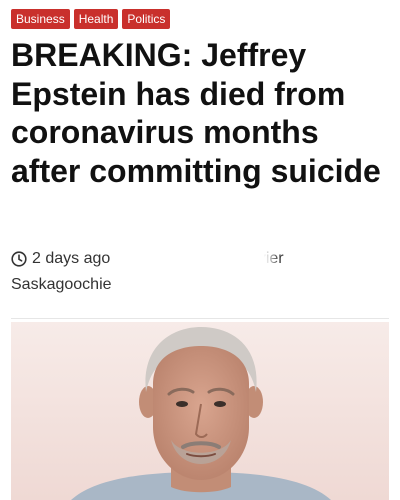  I want to click on tag-business: Business, so click(40, 19).